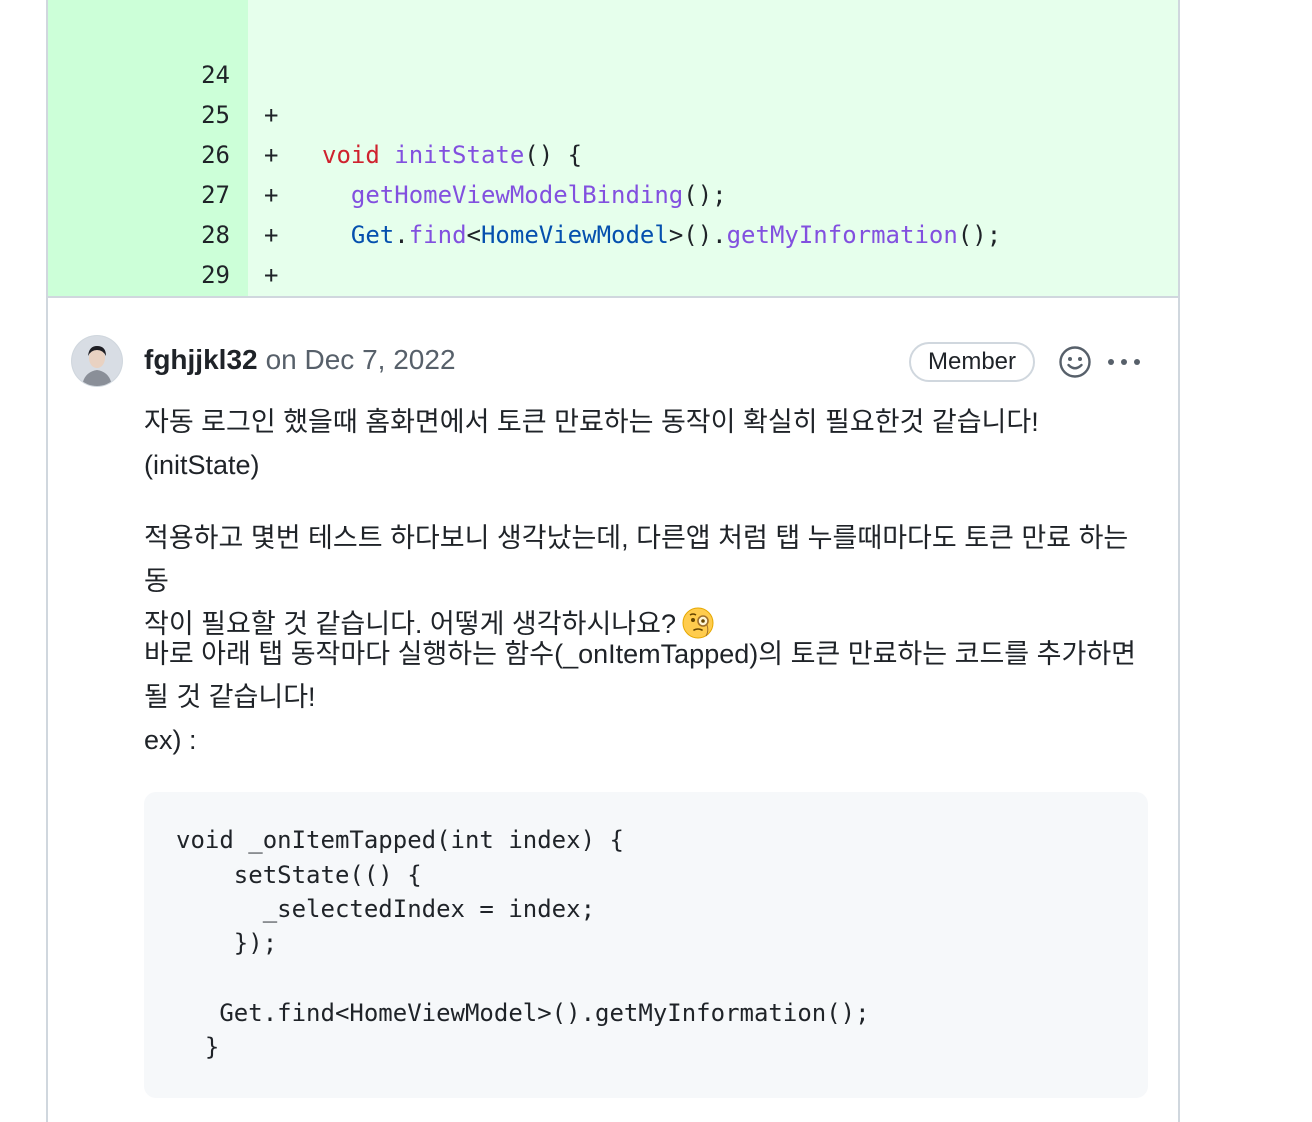 The image size is (1312, 1122). What do you see at coordinates (613, 192) in the screenshot?
I see `diff-line: 27 +` at bounding box center [613, 192].